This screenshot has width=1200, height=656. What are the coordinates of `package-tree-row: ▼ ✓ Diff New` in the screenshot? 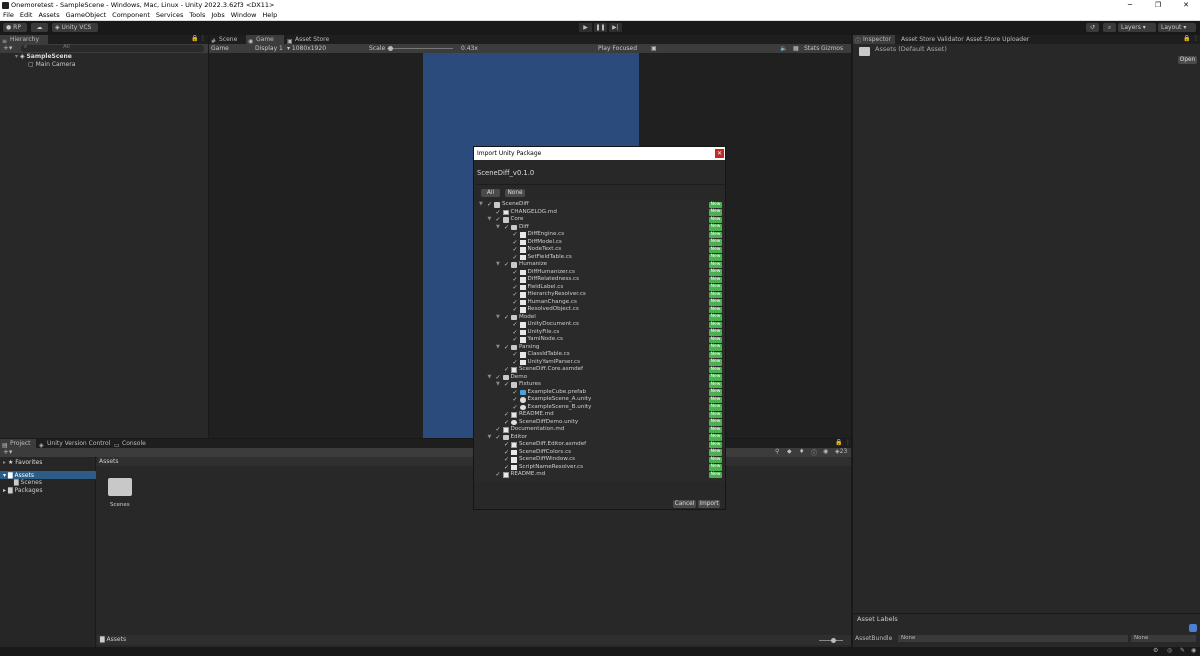 It's located at (599, 228).